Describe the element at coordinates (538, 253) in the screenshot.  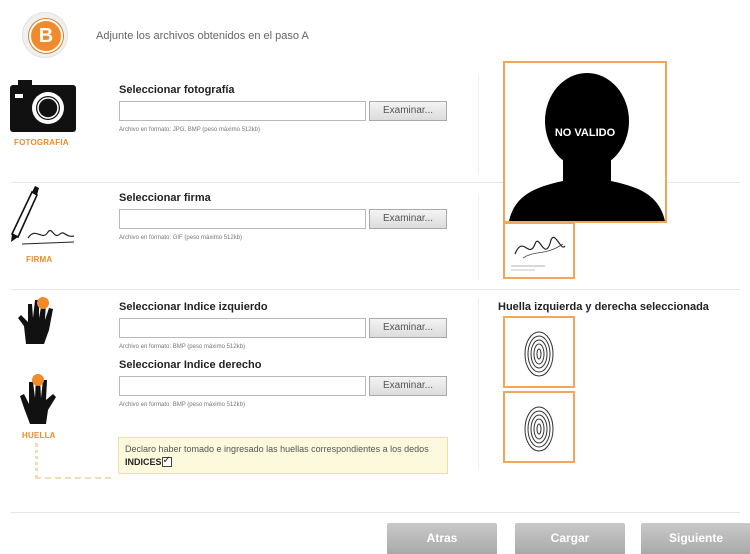
I see `signature-image` at that location.